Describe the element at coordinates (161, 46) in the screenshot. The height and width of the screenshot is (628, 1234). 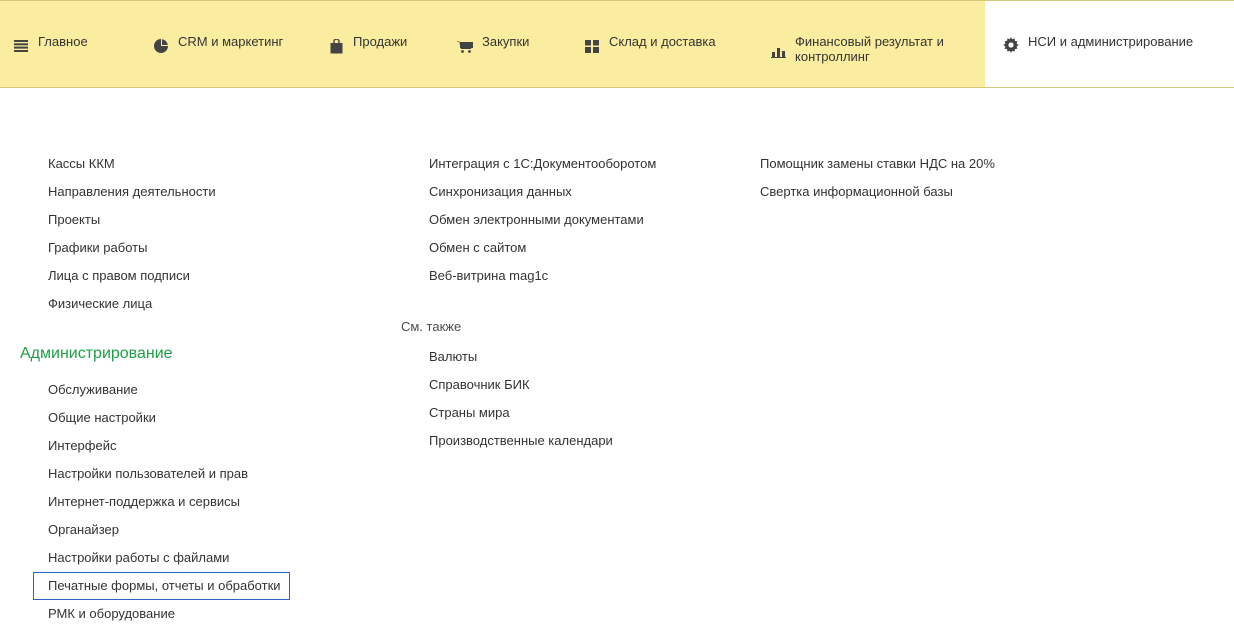
I see `pie-chart-icon` at that location.